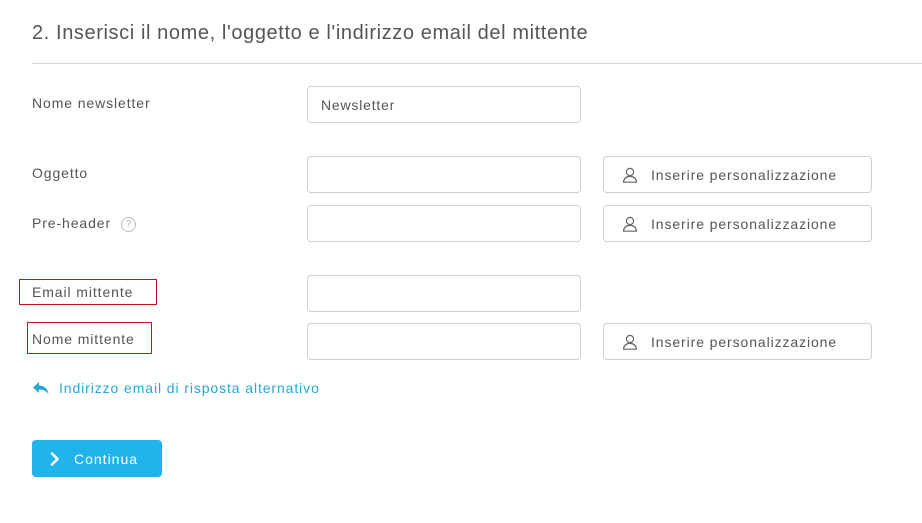  I want to click on preheader-personalization-button: Inserire personalizzazione, so click(737, 223).